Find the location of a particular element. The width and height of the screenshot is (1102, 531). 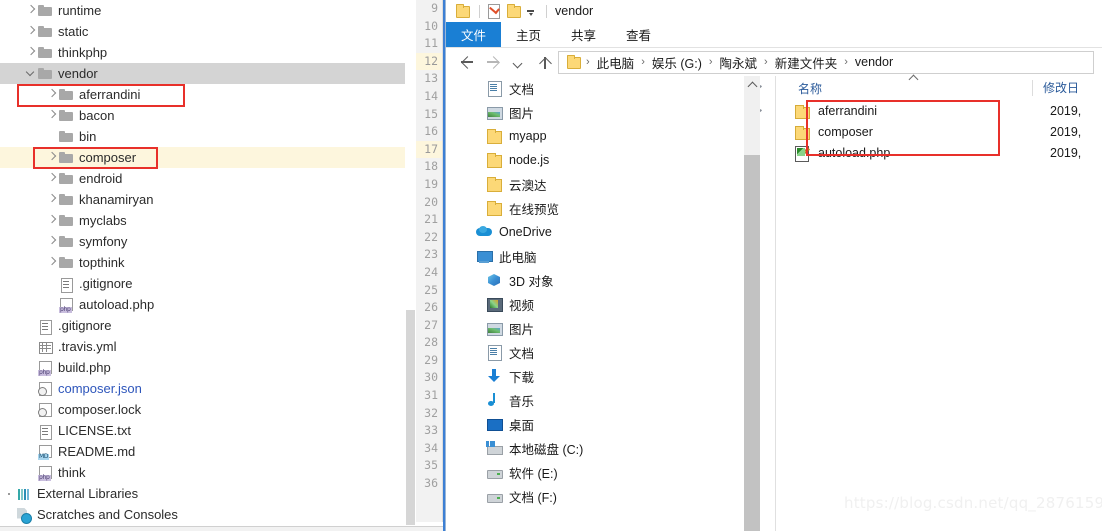

navigation-pane-scrollbar is located at coordinates (752, 303).